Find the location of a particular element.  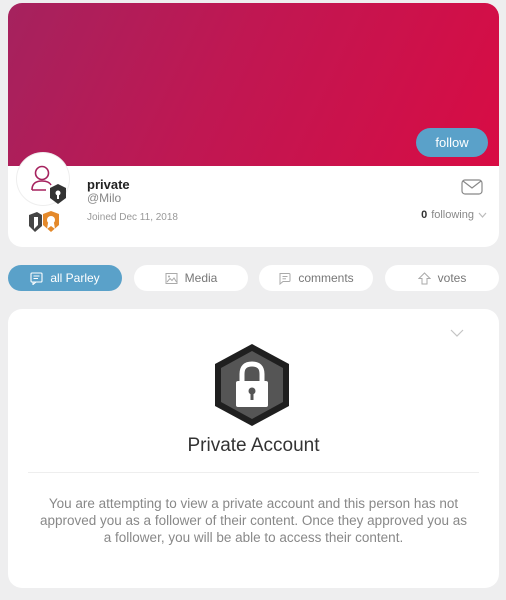

divider is located at coordinates (253, 472).